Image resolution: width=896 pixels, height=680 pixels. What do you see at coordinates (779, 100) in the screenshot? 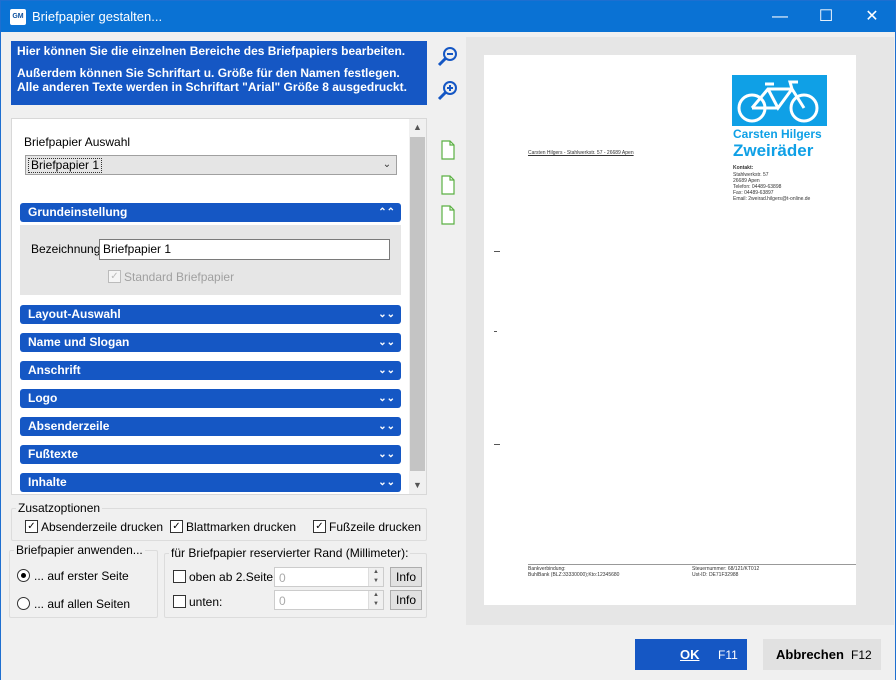
I see `bicycle-logo-icon` at bounding box center [779, 100].